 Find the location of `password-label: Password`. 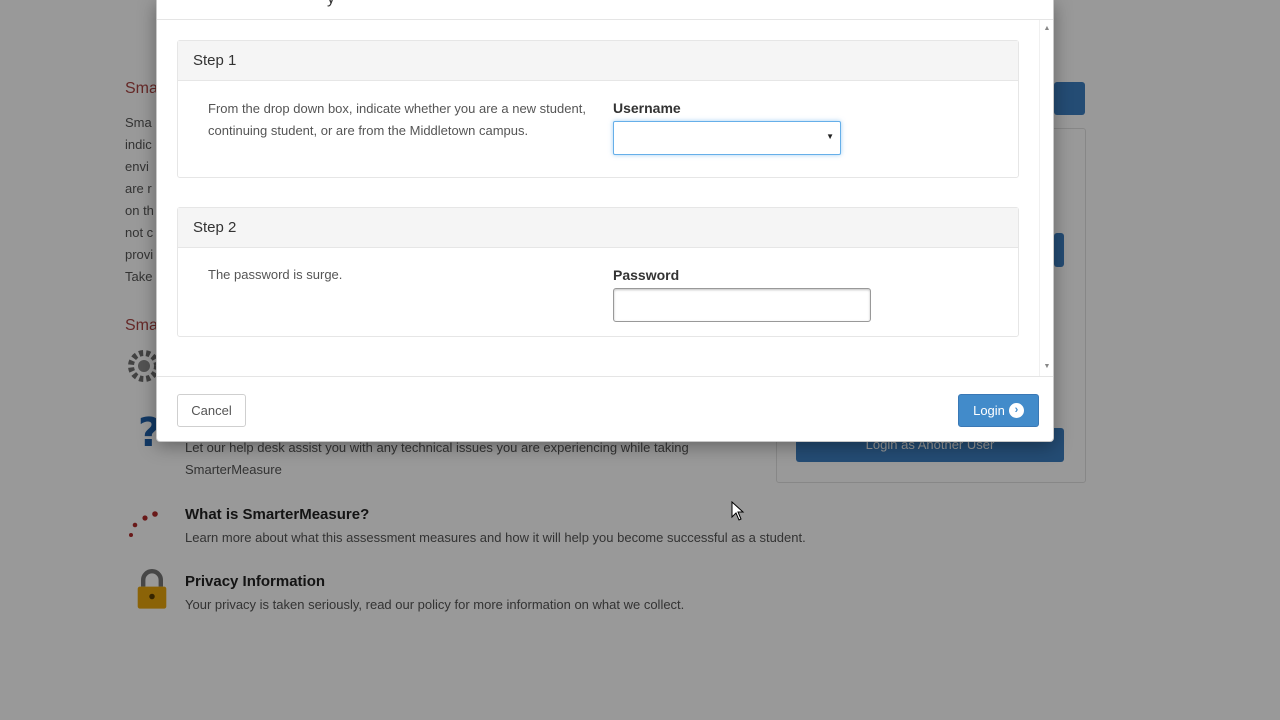

password-label: Password is located at coordinates (646, 275).